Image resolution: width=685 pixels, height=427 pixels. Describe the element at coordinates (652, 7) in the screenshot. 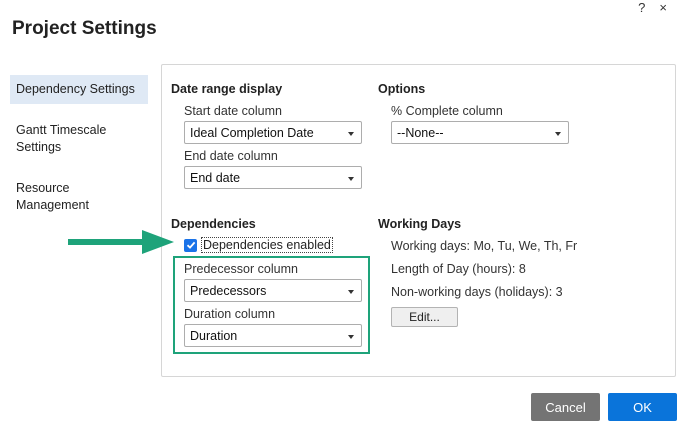

I see `window-controls: ? ×` at that location.